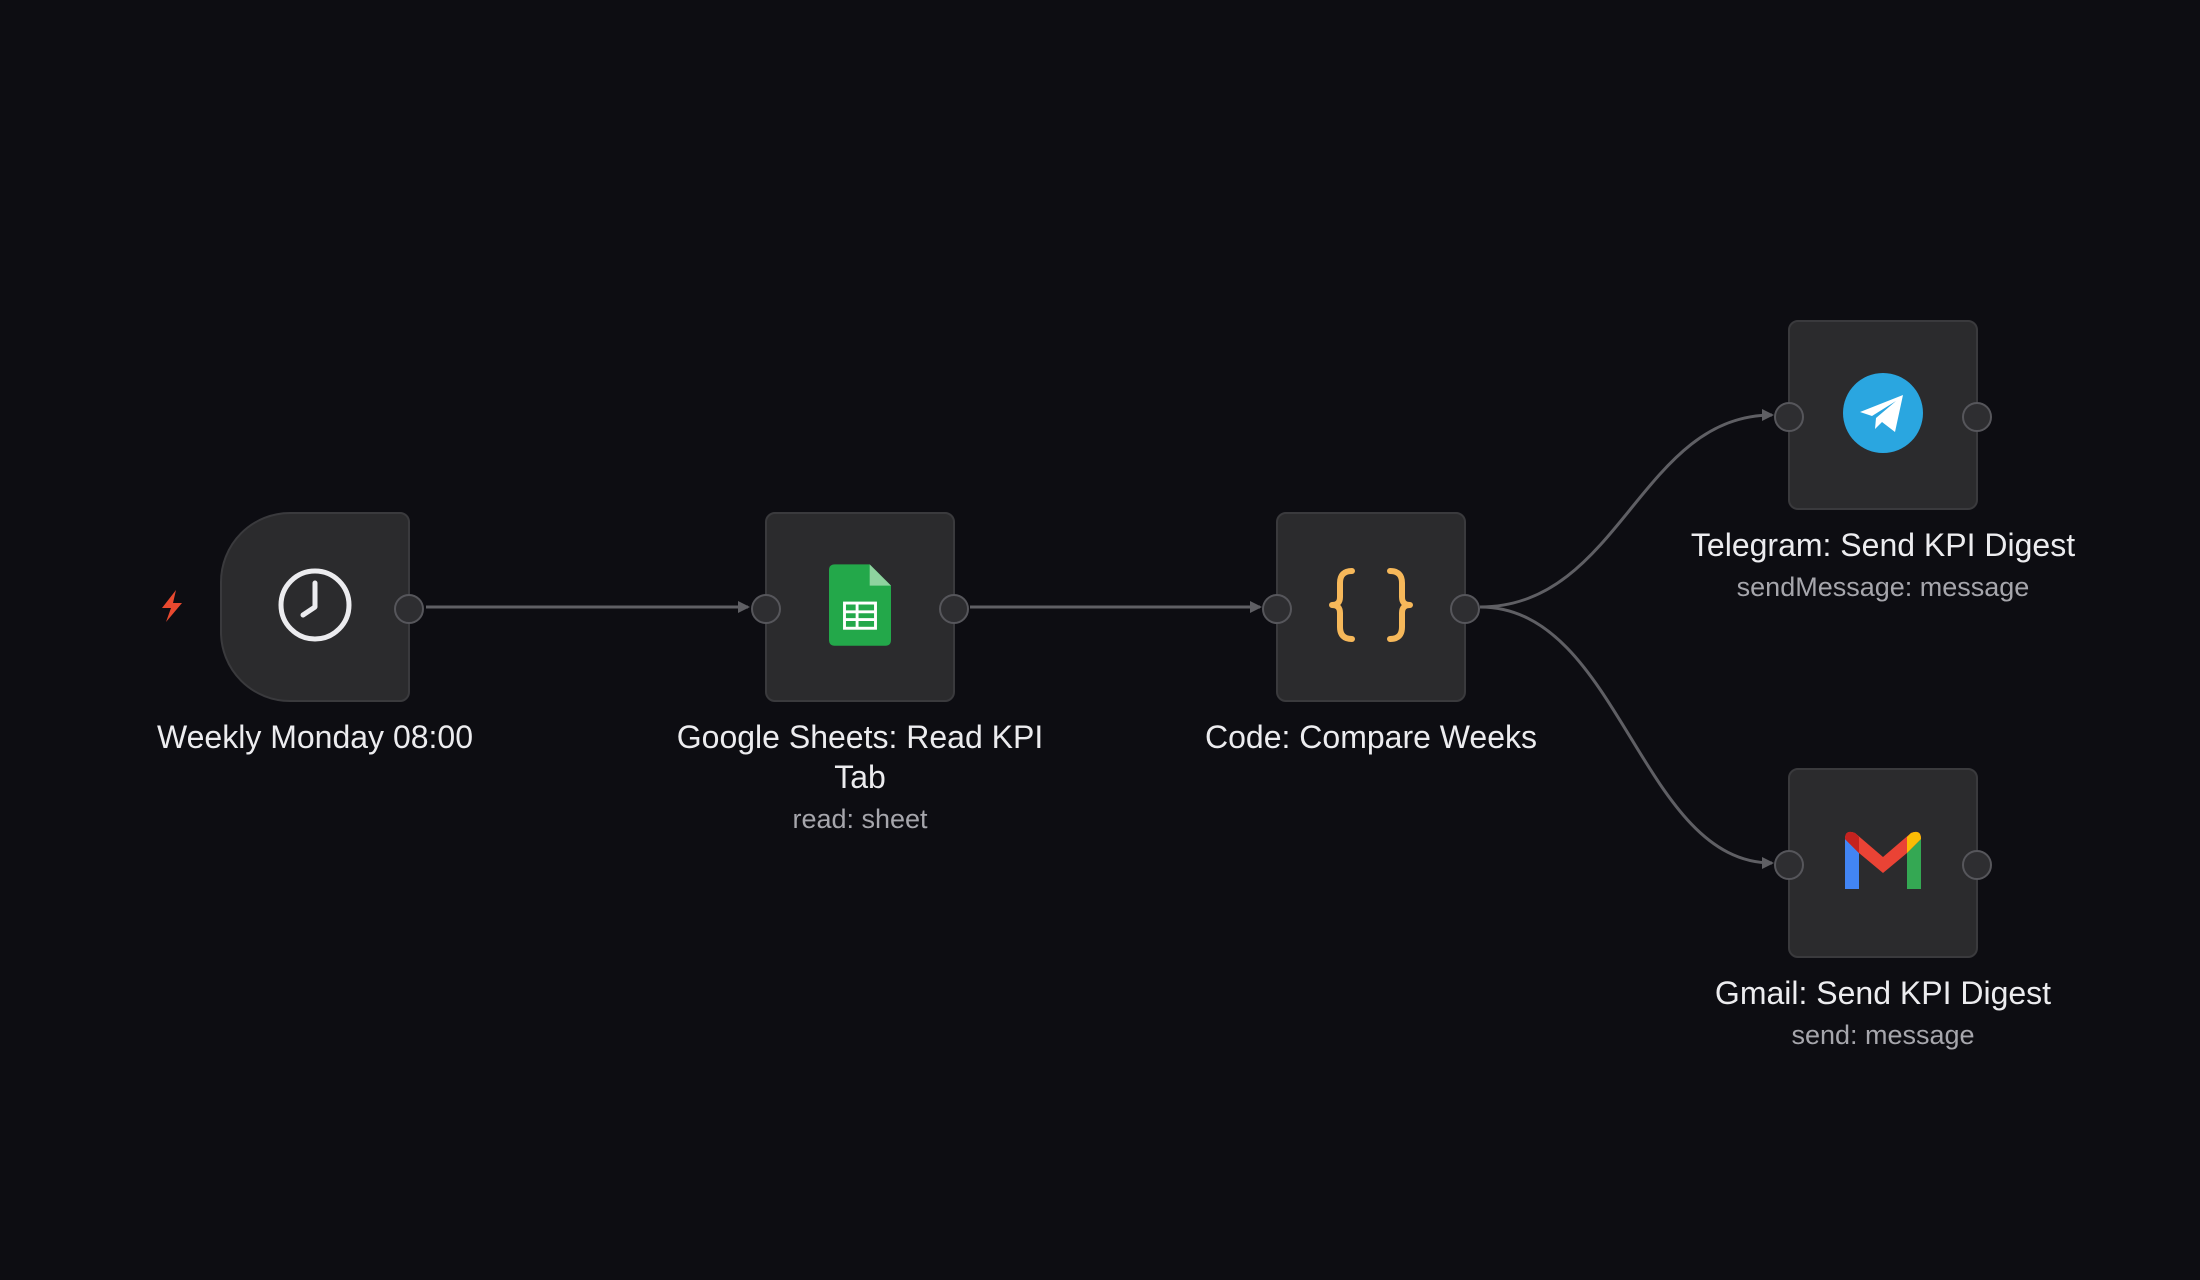  Describe the element at coordinates (1883, 1015) in the screenshot. I see `node-label: Gmail: Send KPI Digest send: message` at that location.